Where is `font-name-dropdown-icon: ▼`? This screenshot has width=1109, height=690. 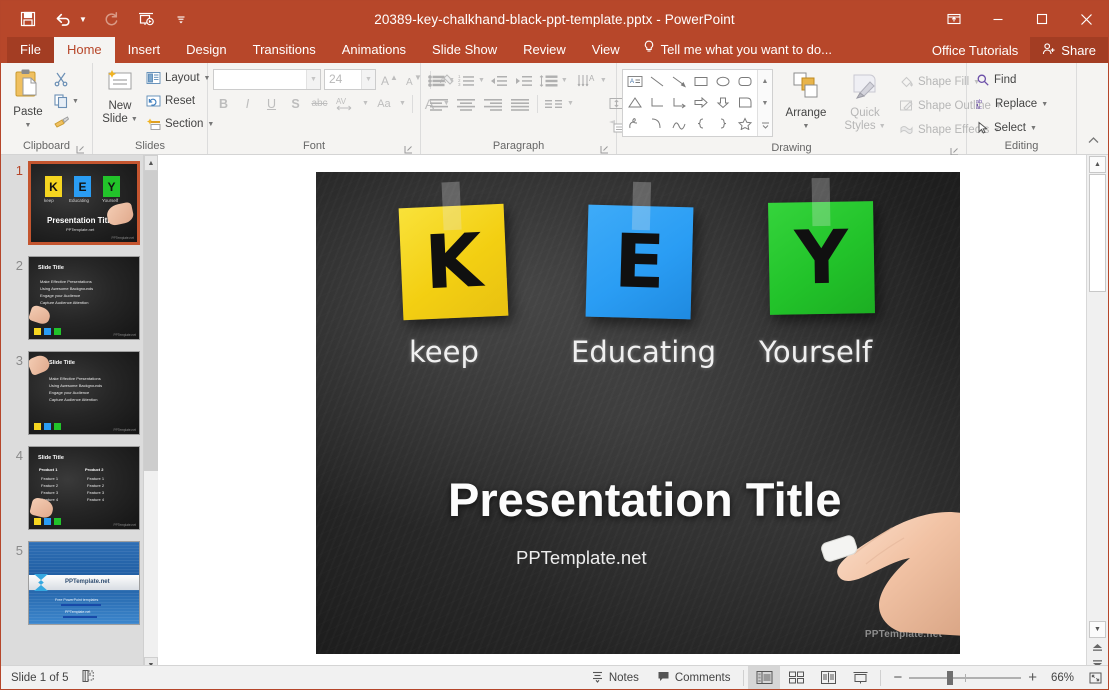 font-name-dropdown-icon: ▼ is located at coordinates (313, 79).